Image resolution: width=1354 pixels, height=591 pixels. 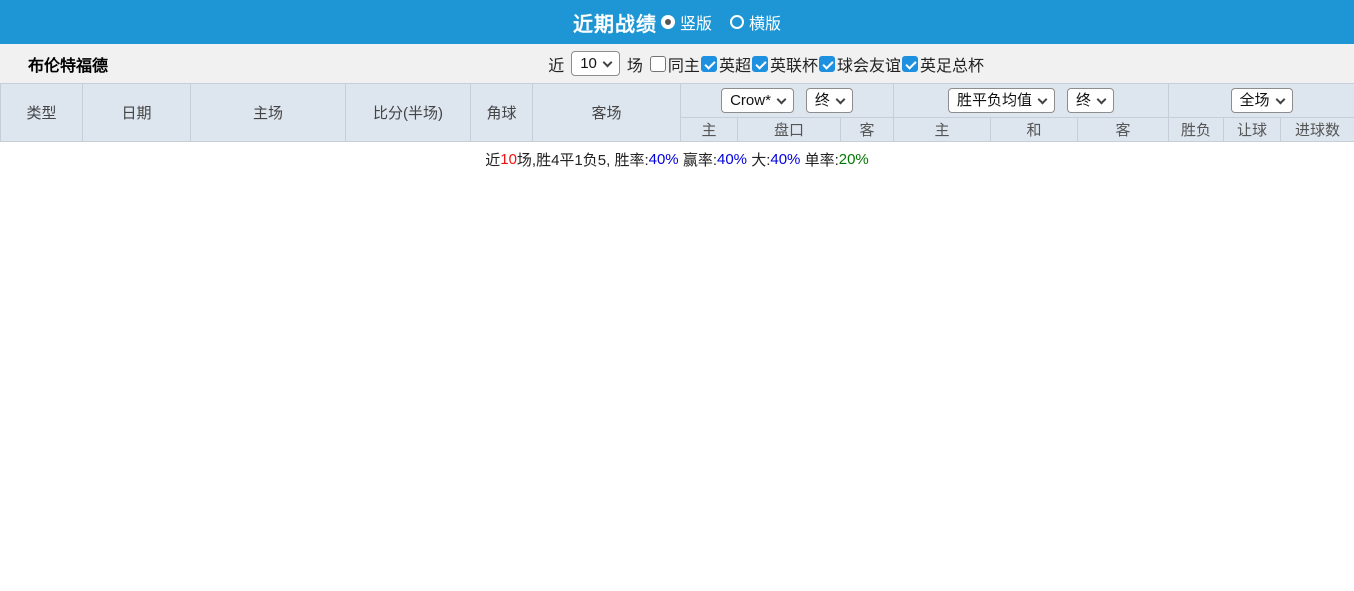 I want to click on subheader-avg-home: 主, so click(x=942, y=129).